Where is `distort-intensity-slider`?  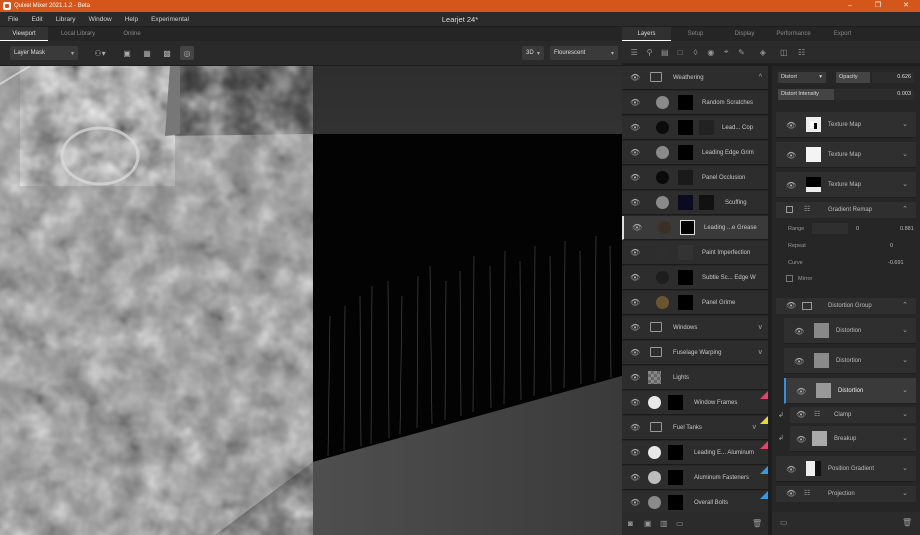 distort-intensity-slider is located at coordinates (861, 94).